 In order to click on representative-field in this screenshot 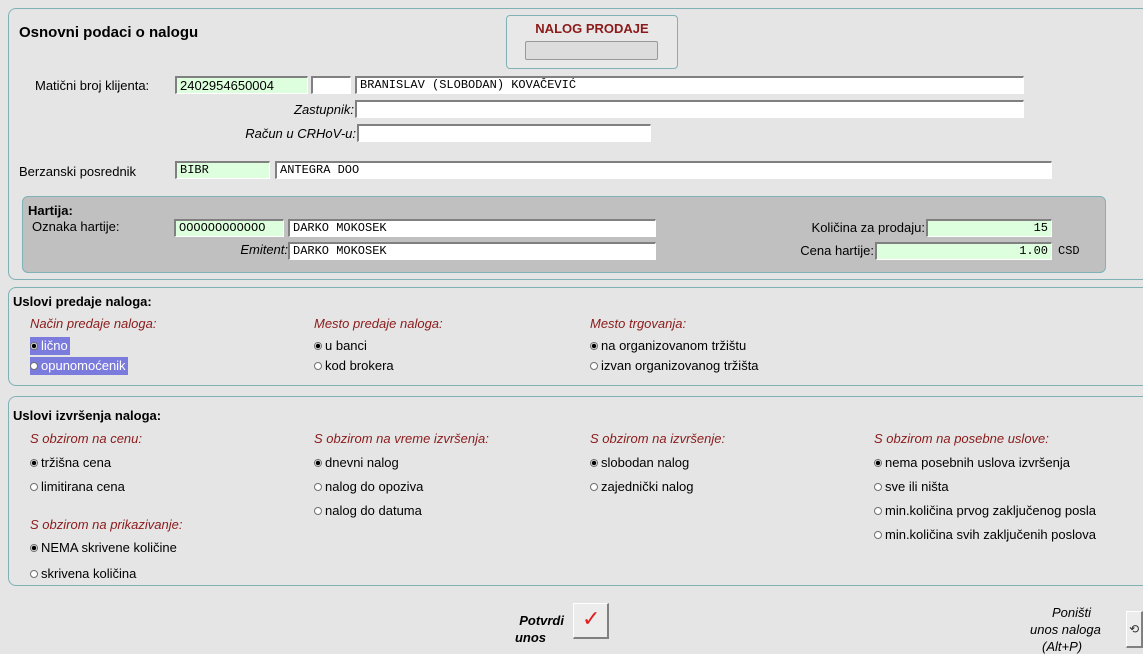, I will do `click(689, 109)`.